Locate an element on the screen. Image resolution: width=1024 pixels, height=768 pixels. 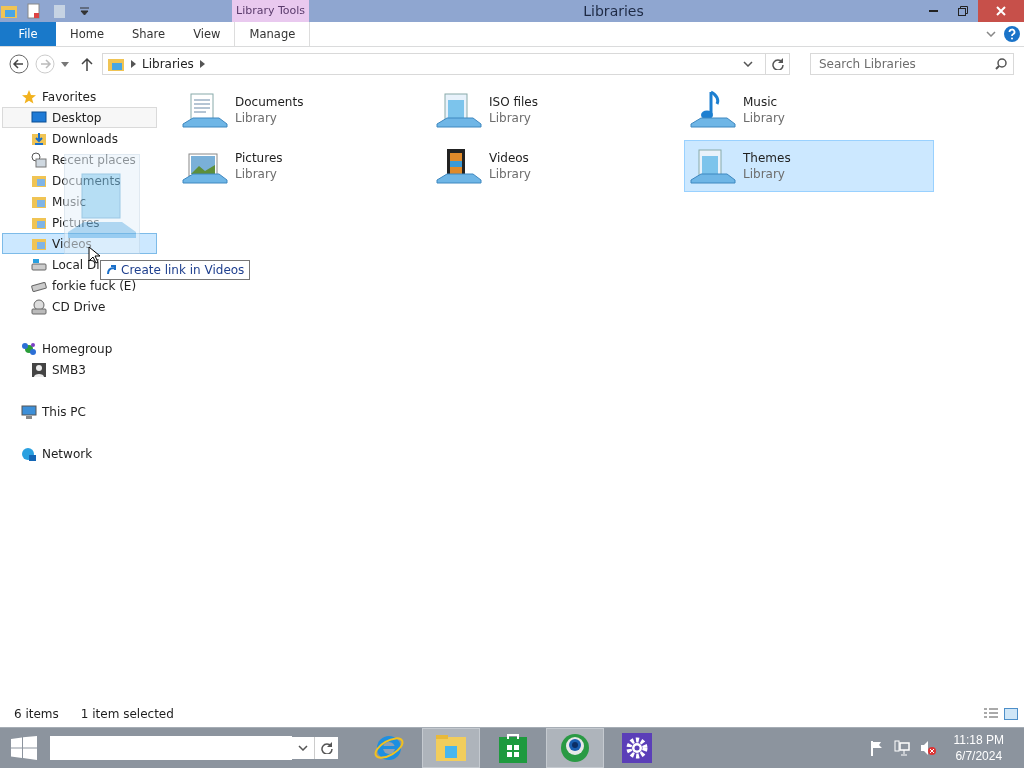
library-item: Documents Library is located at coordinates (301, 110).